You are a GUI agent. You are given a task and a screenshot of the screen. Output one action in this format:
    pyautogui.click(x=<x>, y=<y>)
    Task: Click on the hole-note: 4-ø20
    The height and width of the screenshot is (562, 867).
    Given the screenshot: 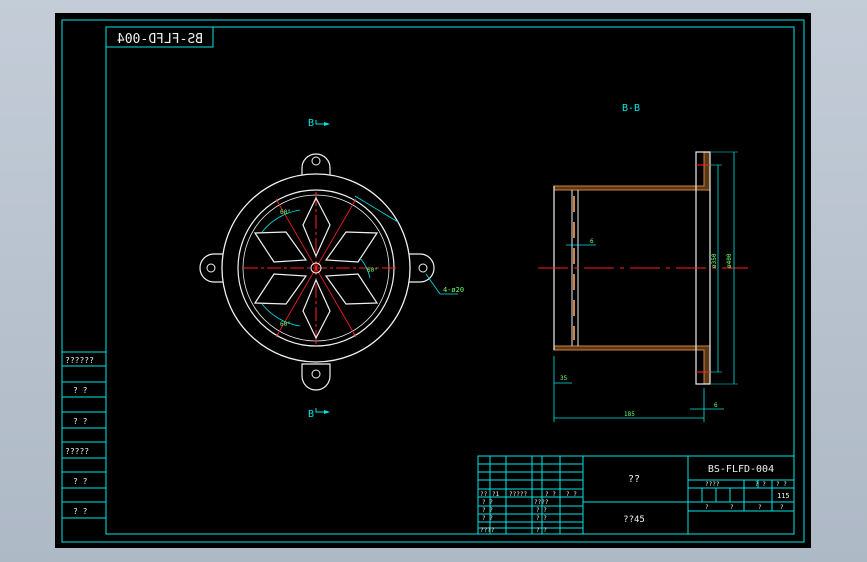 What is the action you would take?
    pyautogui.click(x=453, y=290)
    